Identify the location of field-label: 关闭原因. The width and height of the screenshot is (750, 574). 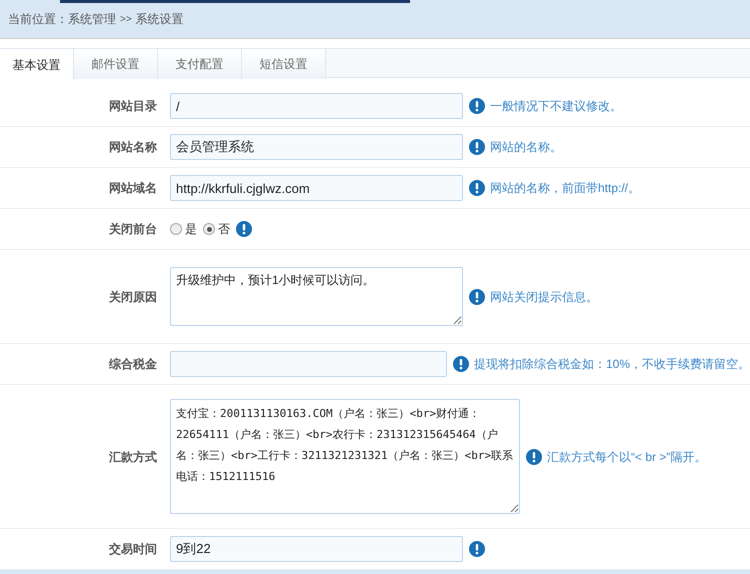
(132, 297).